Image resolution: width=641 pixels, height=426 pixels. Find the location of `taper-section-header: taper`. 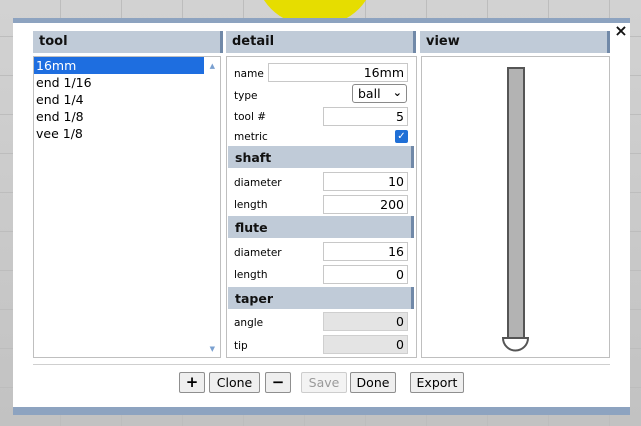

taper-section-header: taper is located at coordinates (321, 298).